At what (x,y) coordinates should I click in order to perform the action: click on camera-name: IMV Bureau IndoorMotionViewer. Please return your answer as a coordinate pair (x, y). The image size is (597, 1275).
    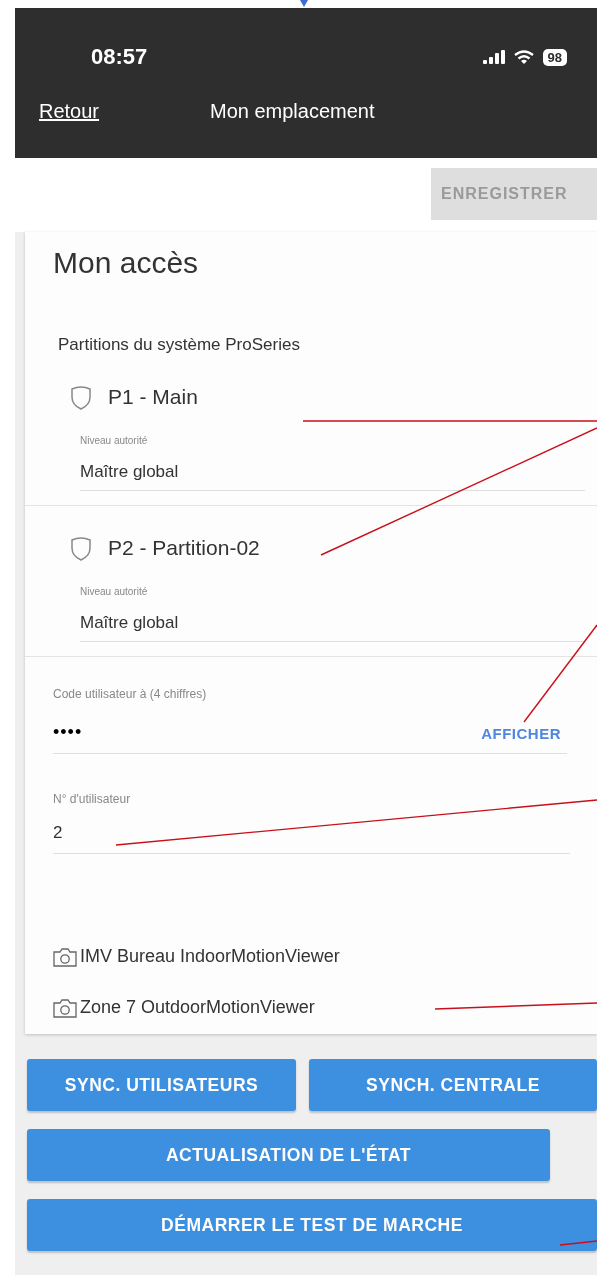
    Looking at the image, I should click on (210, 956).